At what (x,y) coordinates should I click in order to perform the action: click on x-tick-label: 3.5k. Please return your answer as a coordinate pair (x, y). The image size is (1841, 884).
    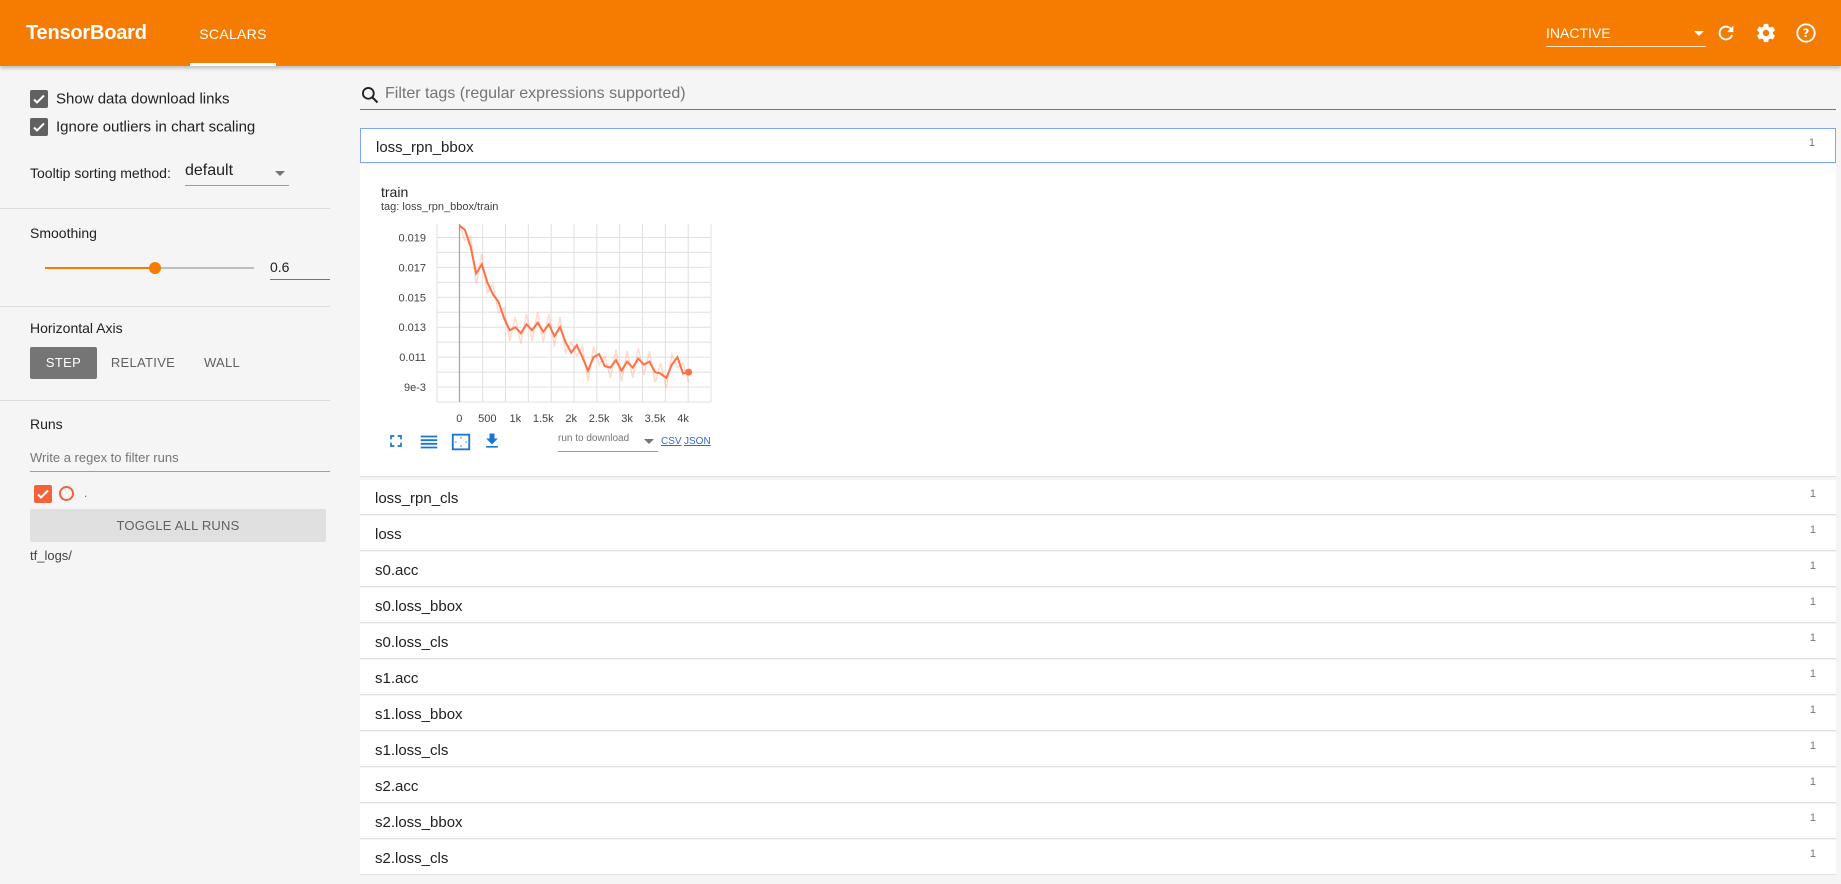
    Looking at the image, I should click on (655, 419).